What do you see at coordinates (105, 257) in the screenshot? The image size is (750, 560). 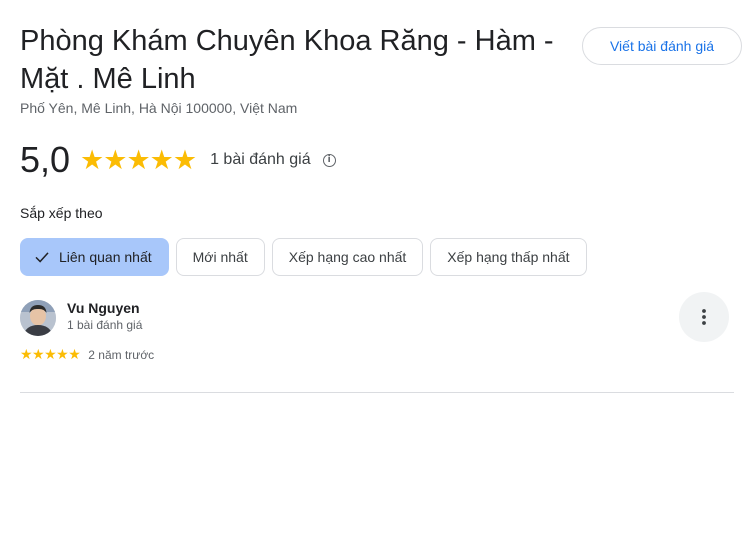 I see `sort-chip-label: Liên quan nhất` at bounding box center [105, 257].